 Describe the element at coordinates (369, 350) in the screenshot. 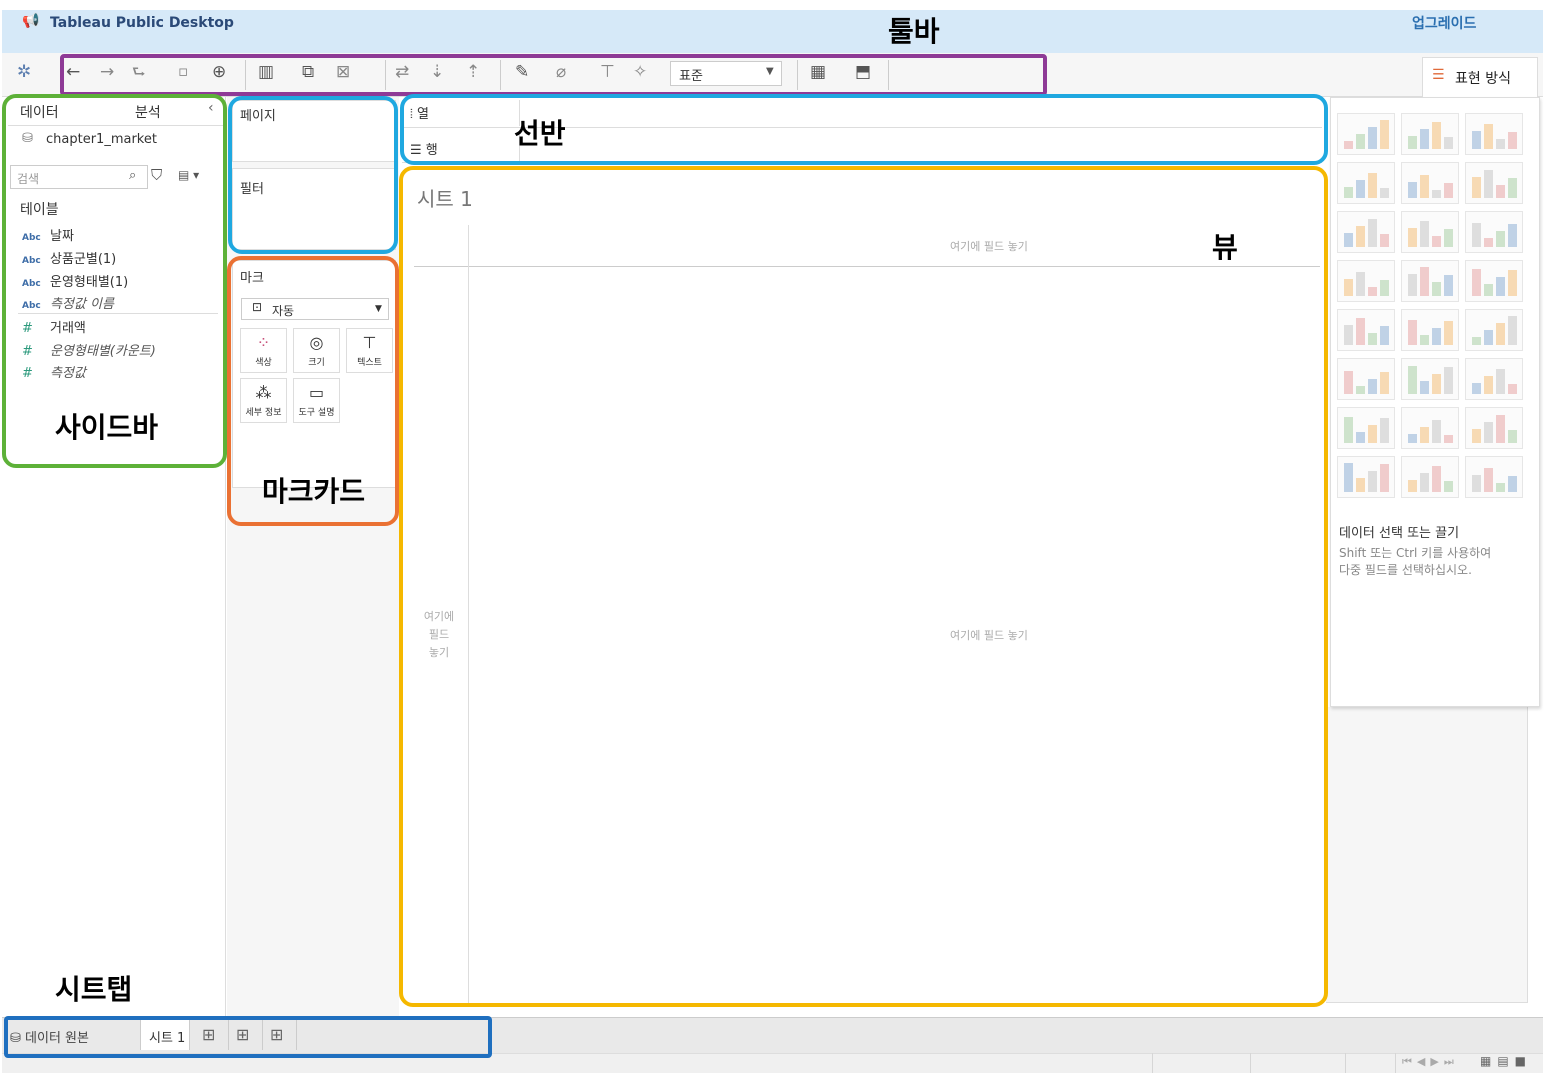

I see `text-button: ⊤ 텍스트` at that location.